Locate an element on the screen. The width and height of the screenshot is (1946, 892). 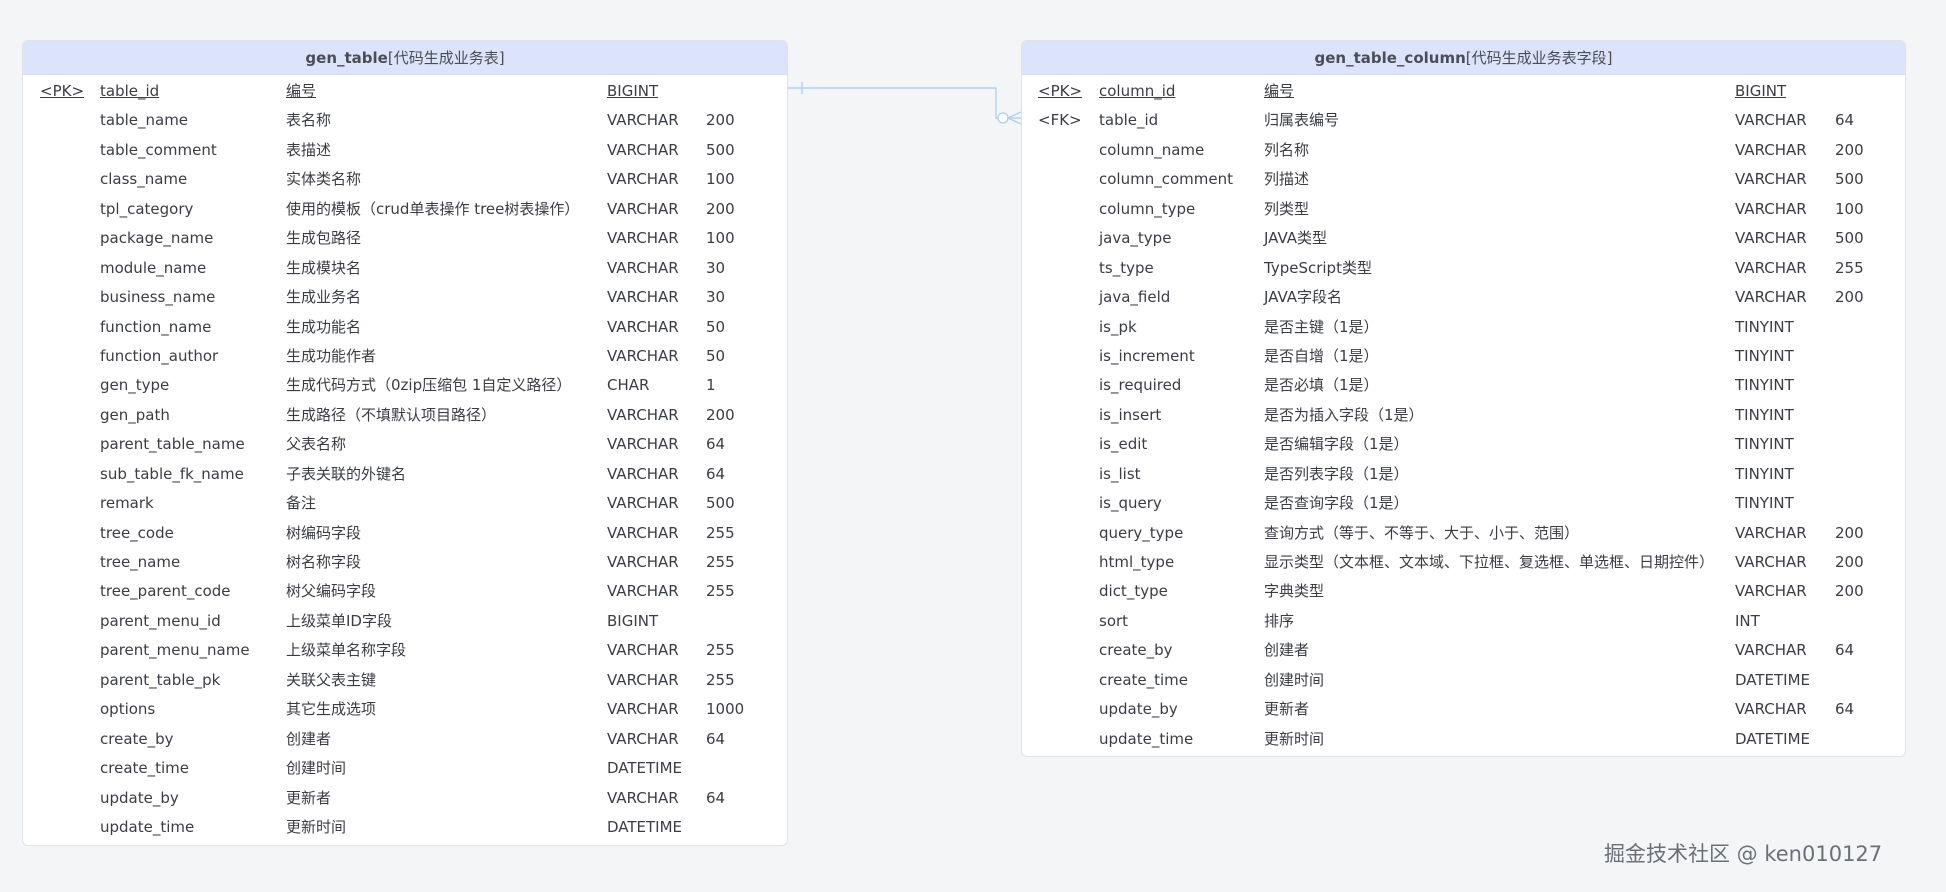
column-name: column_id is located at coordinates (1137, 91).